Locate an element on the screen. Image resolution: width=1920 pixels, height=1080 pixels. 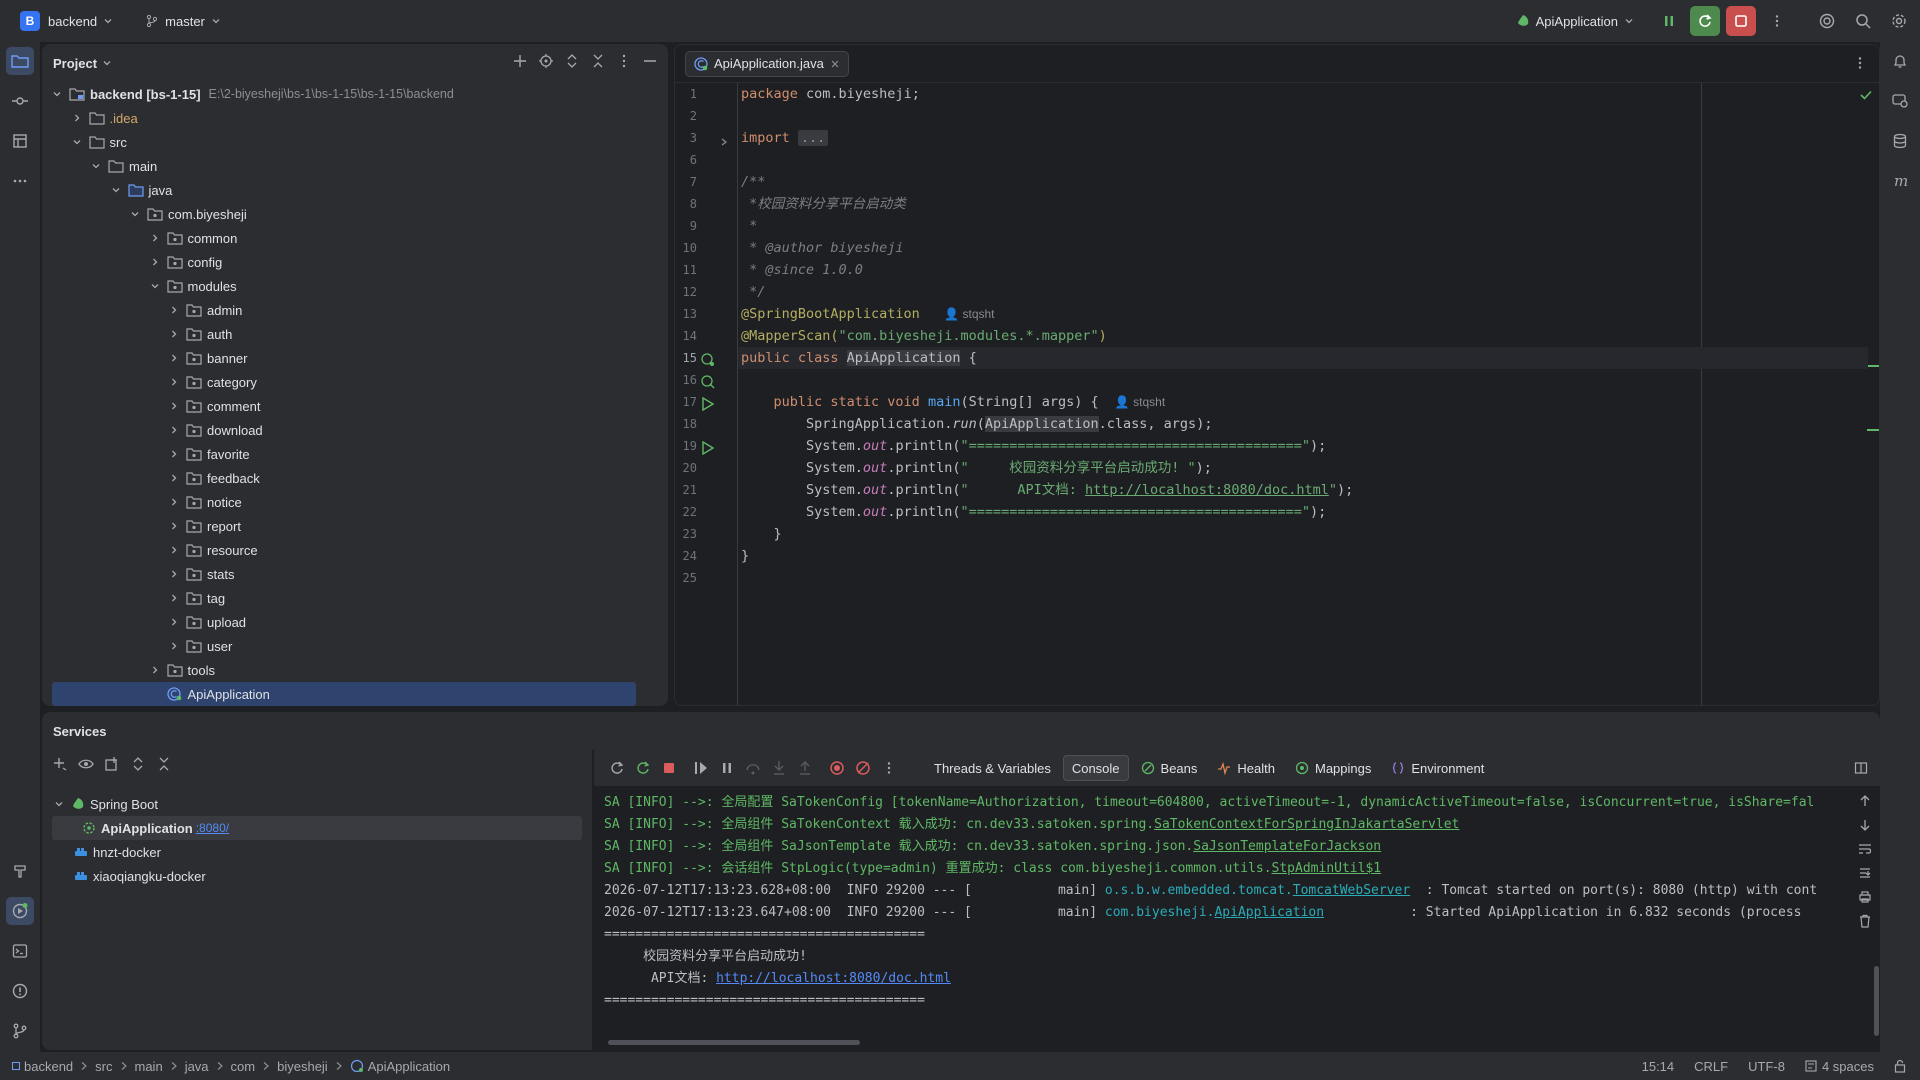
tab-beans: Beans is located at coordinates (1169, 768).